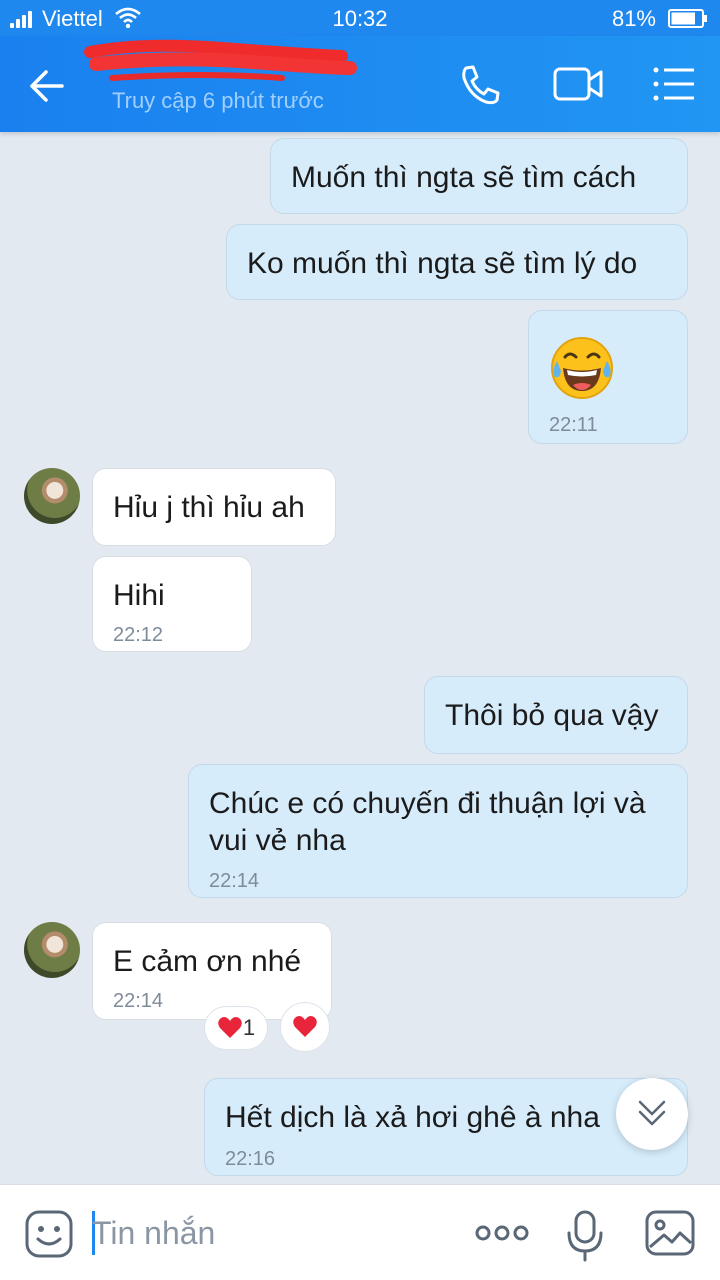  I want to click on message-bubble-outgoing: 22:11, so click(608, 377).